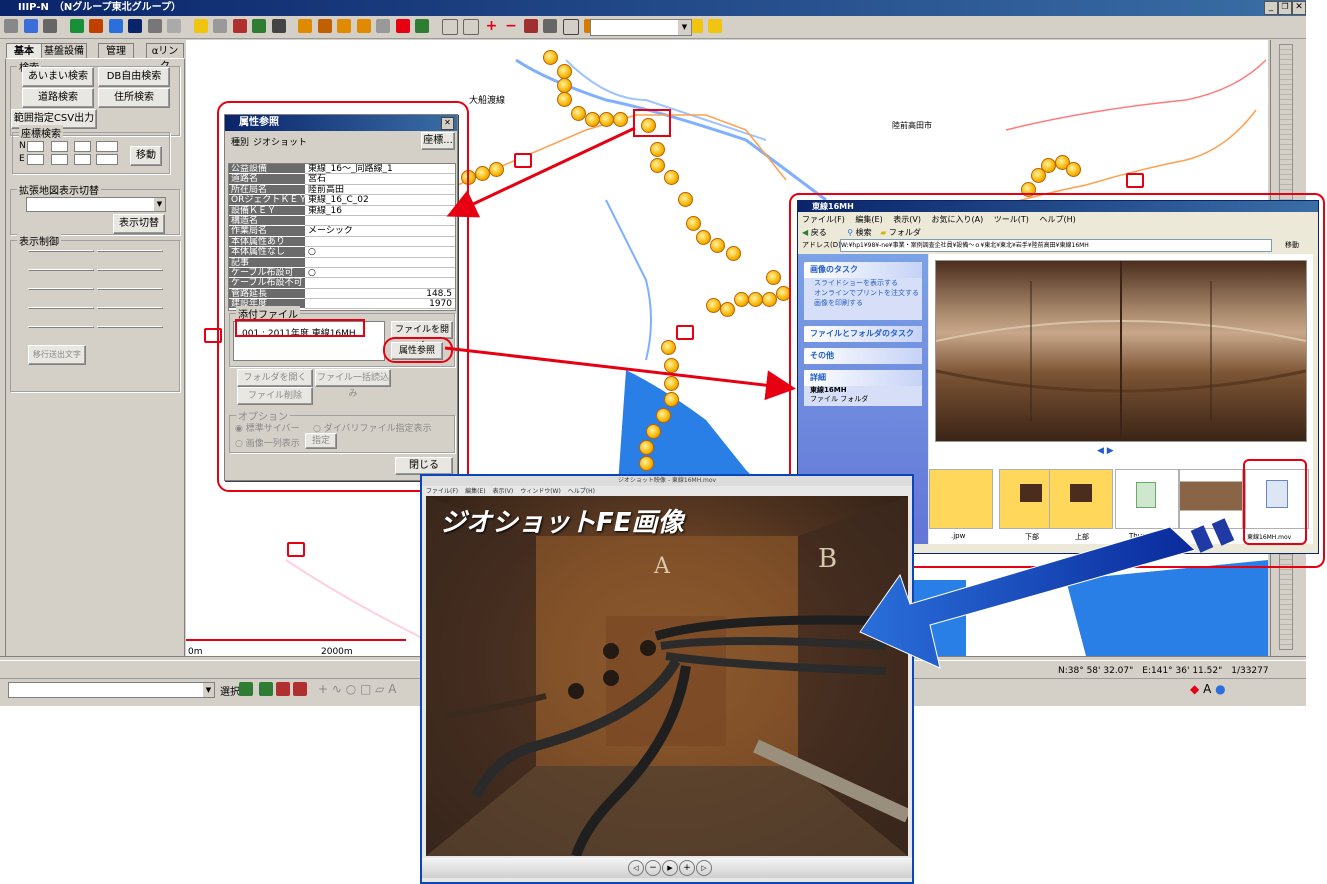 Image resolution: width=1327 pixels, height=884 pixels. I want to click on alert-icon, so click(402, 26).